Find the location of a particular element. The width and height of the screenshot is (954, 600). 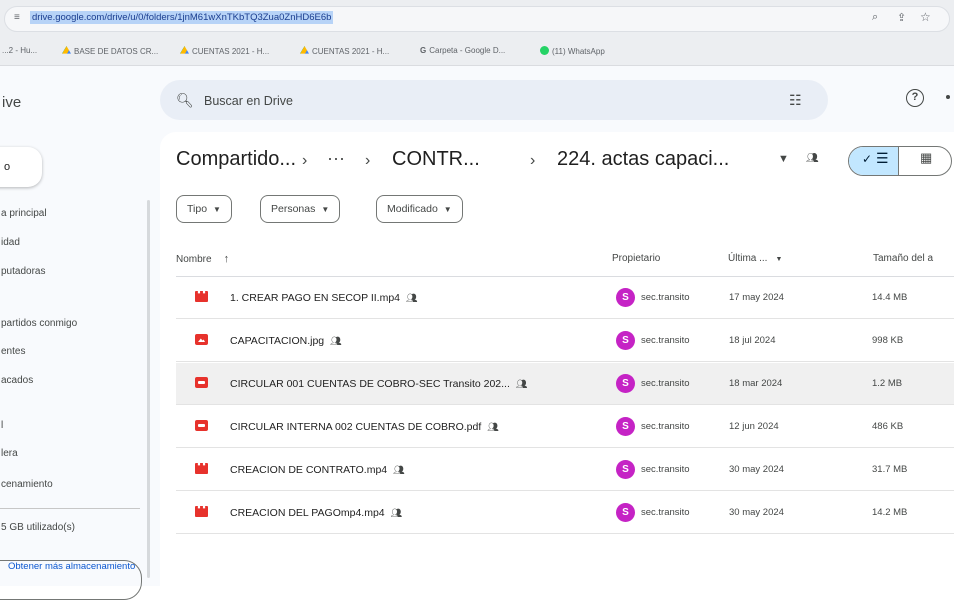

file-modified: 17 may 2024 is located at coordinates (756, 297).